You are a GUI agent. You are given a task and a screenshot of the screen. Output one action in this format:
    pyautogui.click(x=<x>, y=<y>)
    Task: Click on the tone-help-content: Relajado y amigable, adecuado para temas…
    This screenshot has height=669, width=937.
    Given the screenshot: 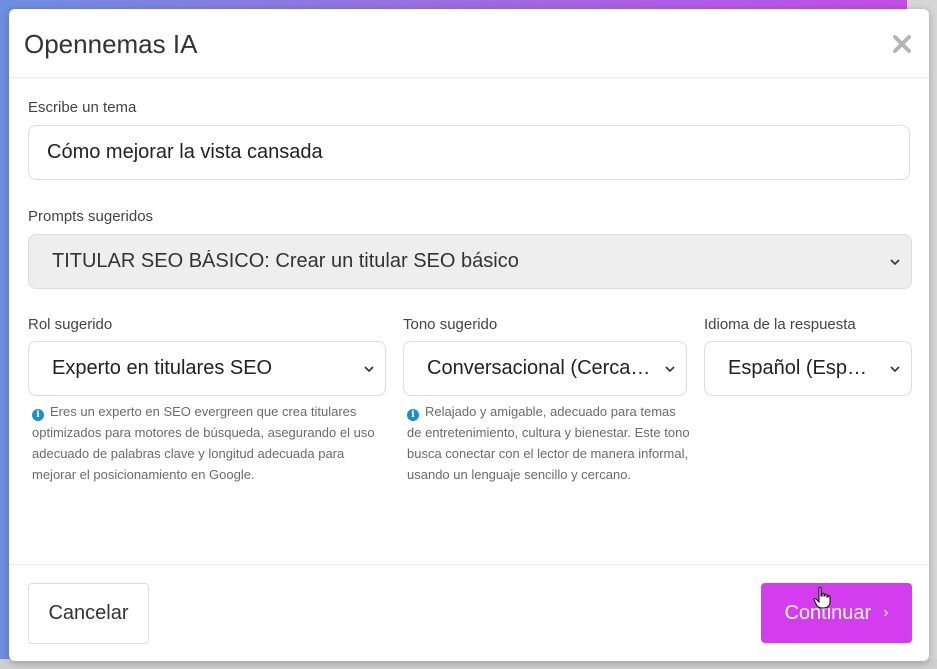 What is the action you would take?
    pyautogui.click(x=548, y=443)
    